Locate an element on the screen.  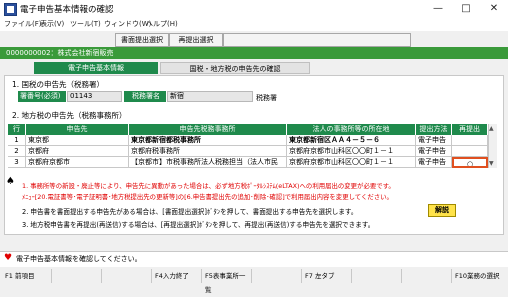
toolbar-empty-button is located at coordinates (317, 40).